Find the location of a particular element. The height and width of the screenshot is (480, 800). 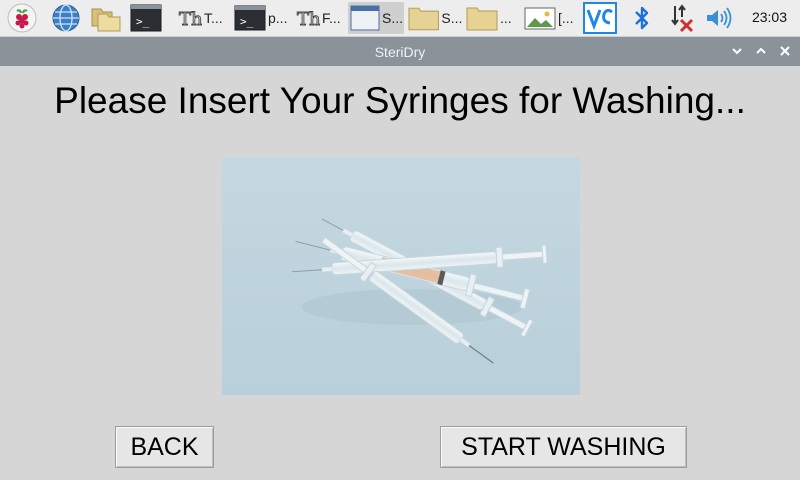

volume-icon is located at coordinates (719, 18).